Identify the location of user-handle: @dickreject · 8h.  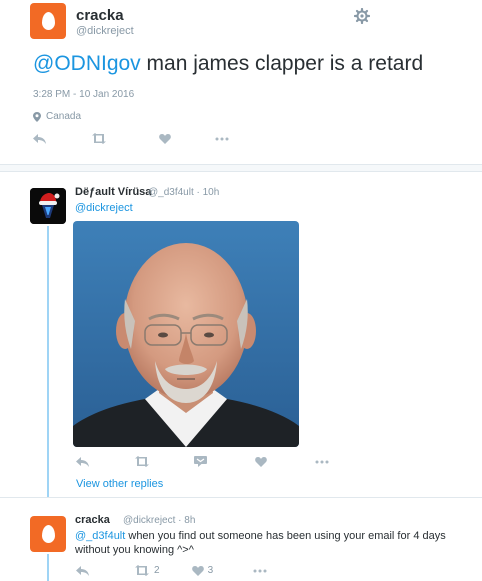
(159, 520).